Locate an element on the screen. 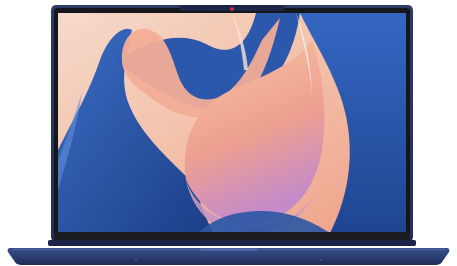 This screenshot has width=457, height=266. camera-led-icon is located at coordinates (232, 9).